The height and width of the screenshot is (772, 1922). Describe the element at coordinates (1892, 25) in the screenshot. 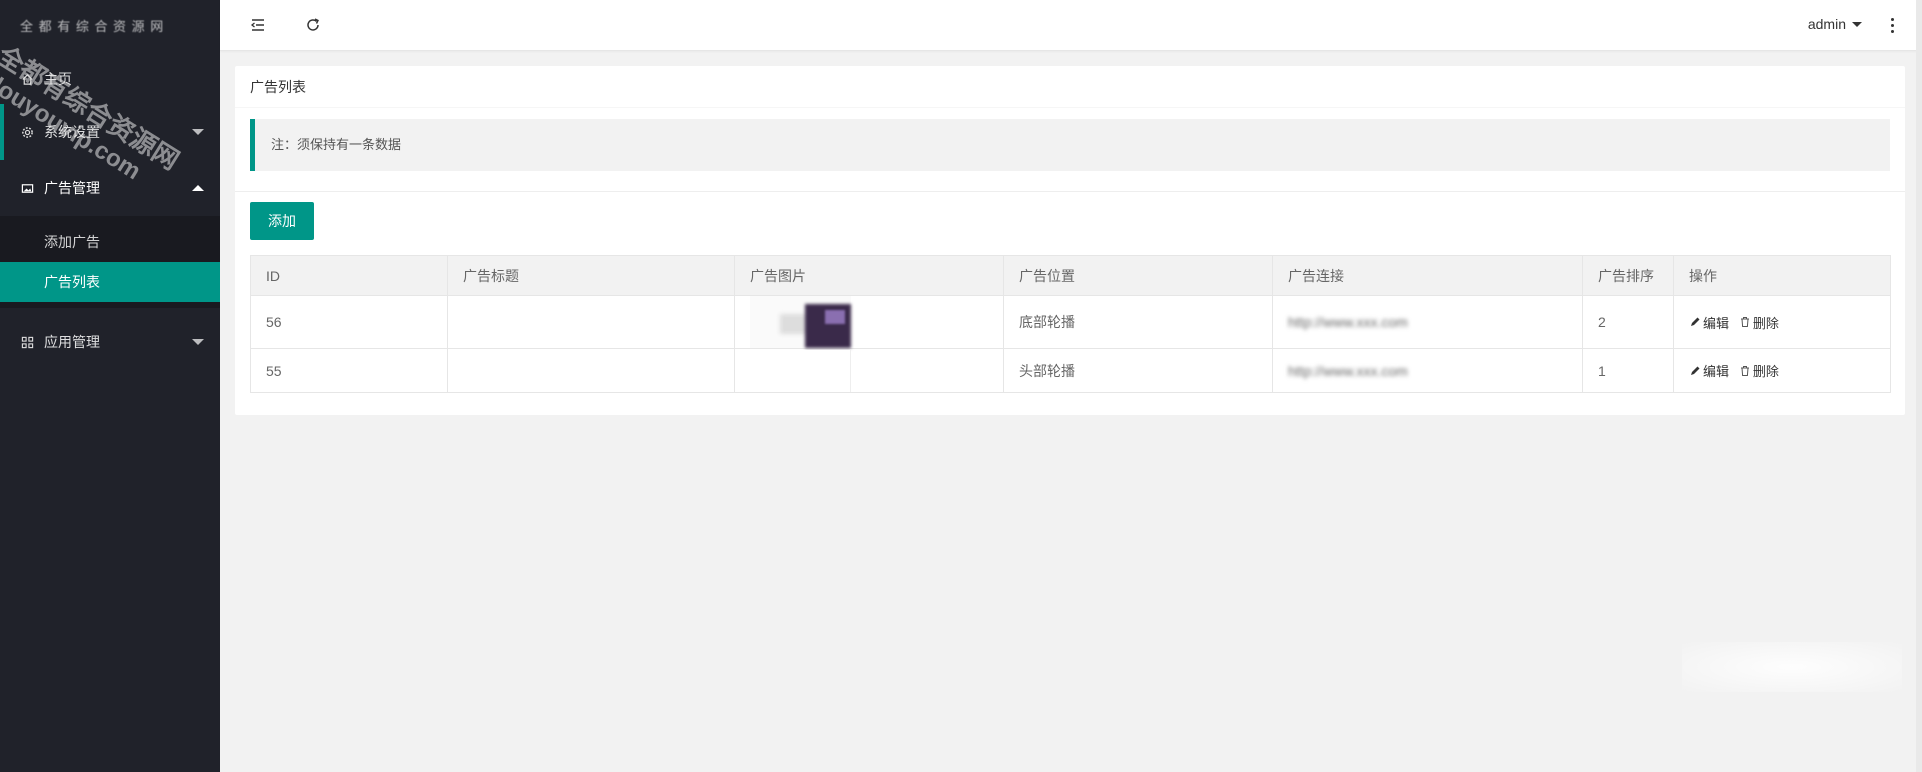

I see `more-vertical-icon` at that location.